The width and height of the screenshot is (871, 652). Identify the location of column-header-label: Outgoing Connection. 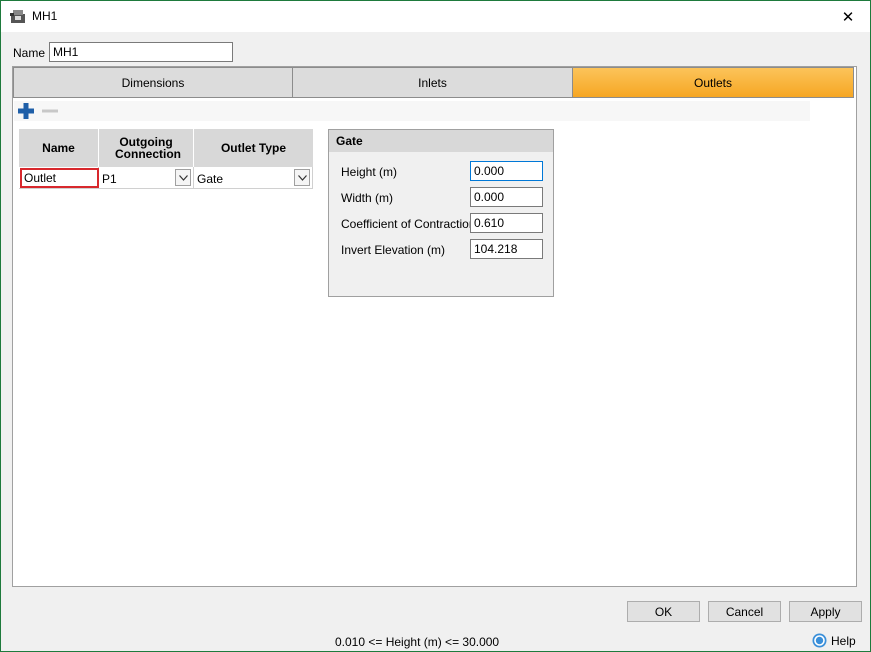
(148, 148).